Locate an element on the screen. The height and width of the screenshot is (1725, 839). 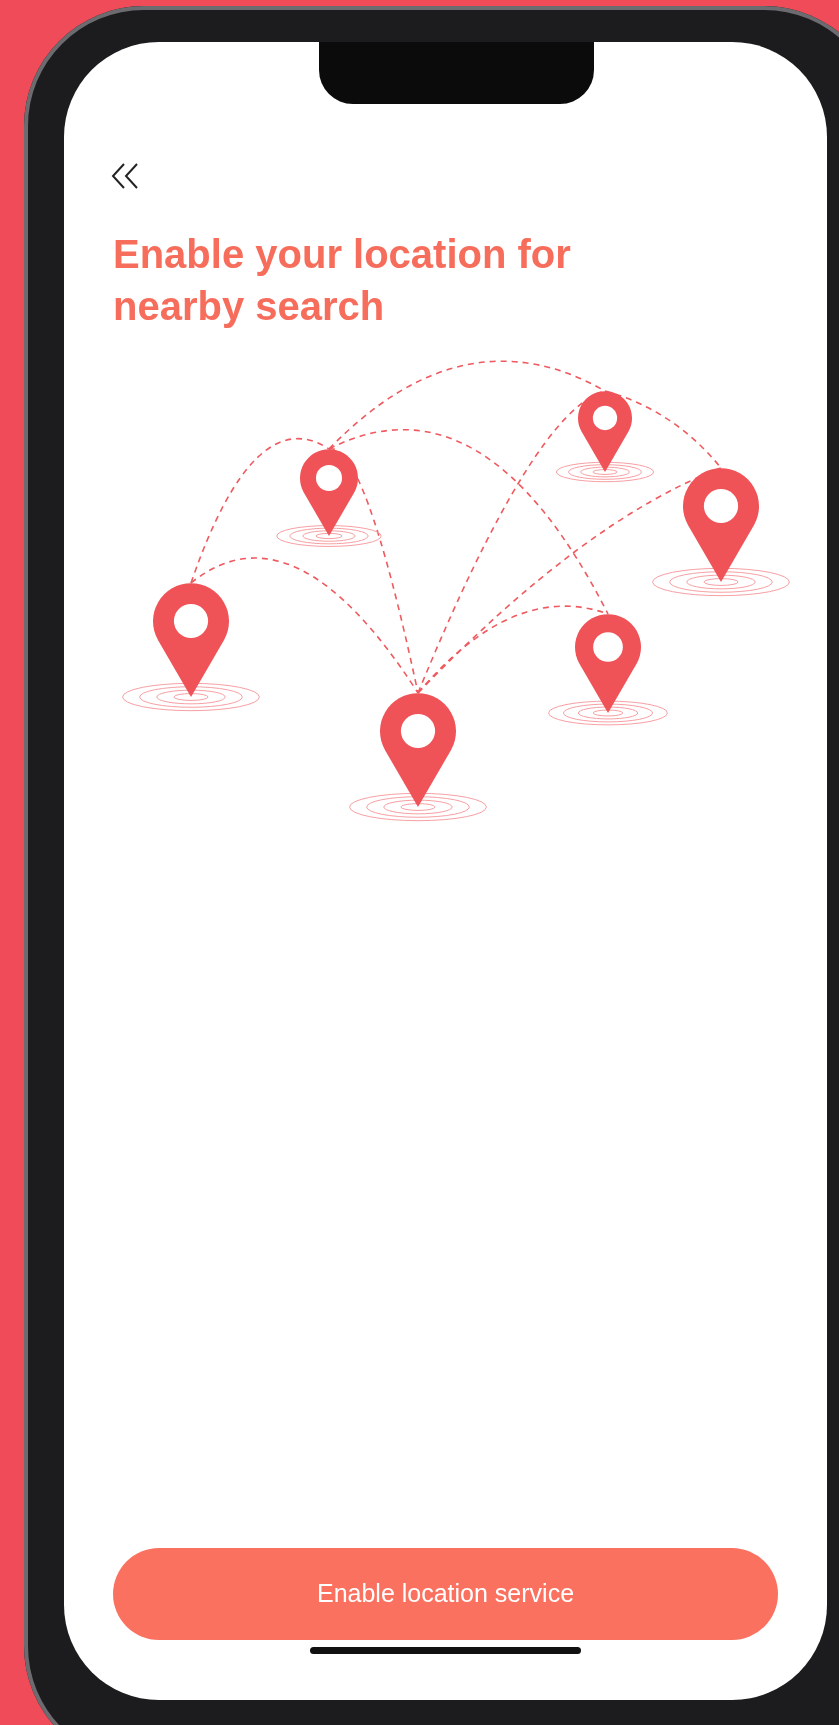
screen-title: Enable your location for nearby search is located at coordinates (342, 280).